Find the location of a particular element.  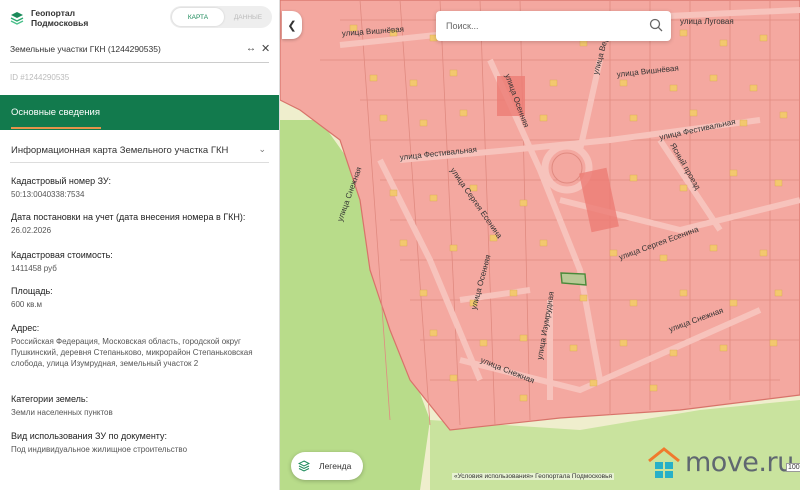

toggle-map-button: КАРТА is located at coordinates (198, 17).